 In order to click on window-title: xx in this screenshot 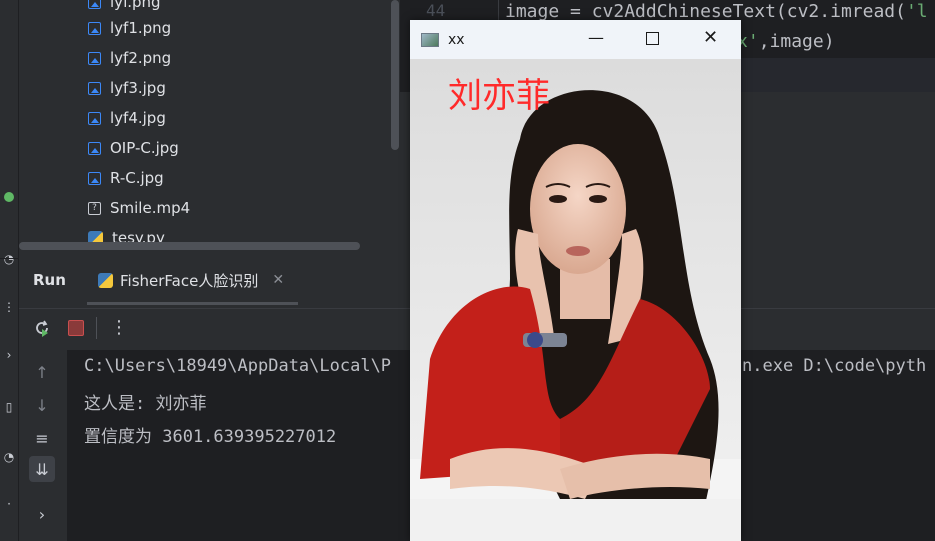, I will do `click(456, 39)`.